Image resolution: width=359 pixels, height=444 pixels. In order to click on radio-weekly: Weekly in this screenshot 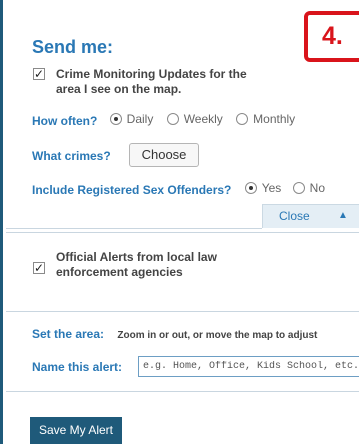, I will do `click(194, 119)`.